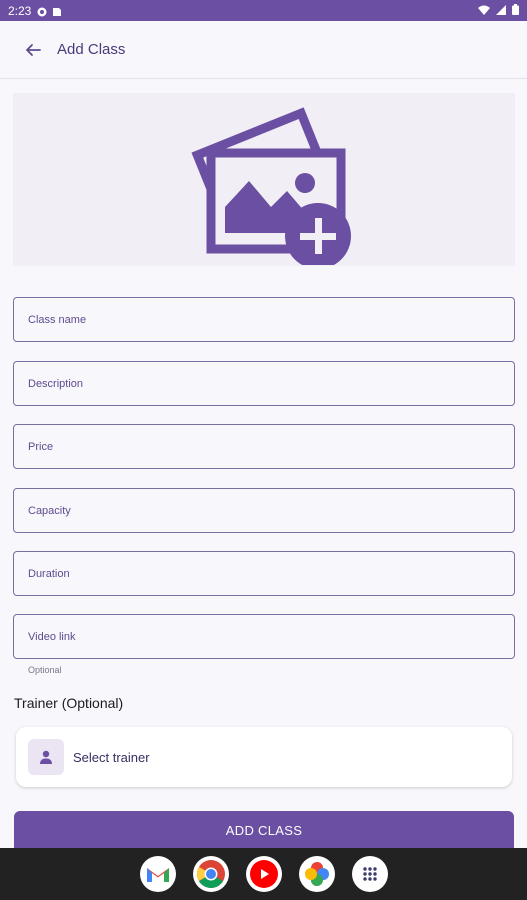 Image resolution: width=527 pixels, height=900 pixels. Describe the element at coordinates (91, 49) in the screenshot. I see `page-title: Add Class` at that location.